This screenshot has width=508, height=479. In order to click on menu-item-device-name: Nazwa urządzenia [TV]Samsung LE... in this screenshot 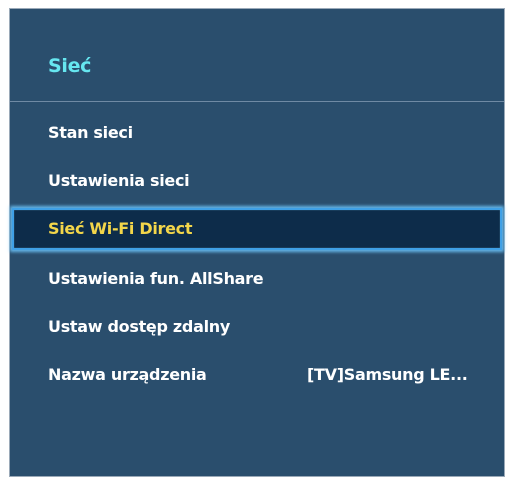, I will do `click(257, 375)`.